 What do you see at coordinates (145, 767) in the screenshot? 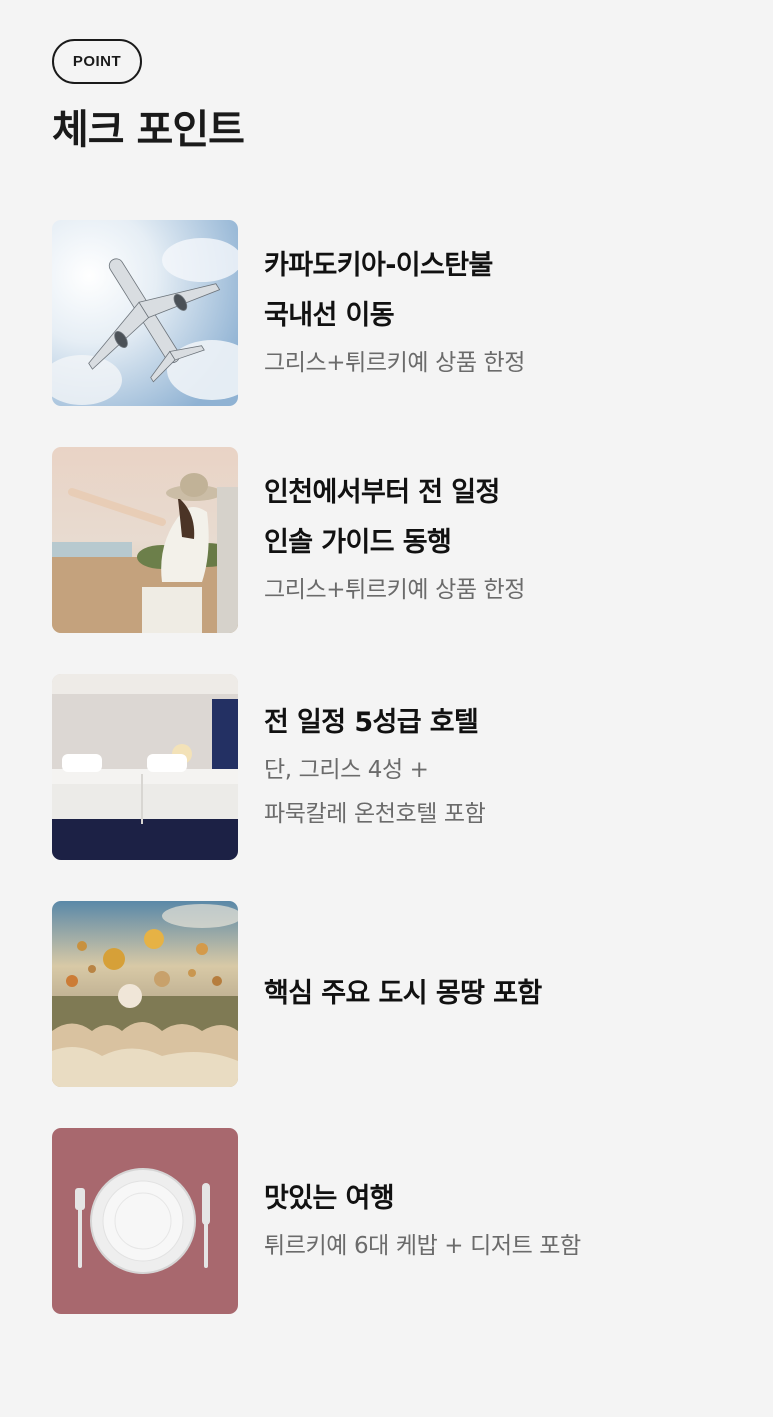
I see `hotel-room-photo` at bounding box center [145, 767].